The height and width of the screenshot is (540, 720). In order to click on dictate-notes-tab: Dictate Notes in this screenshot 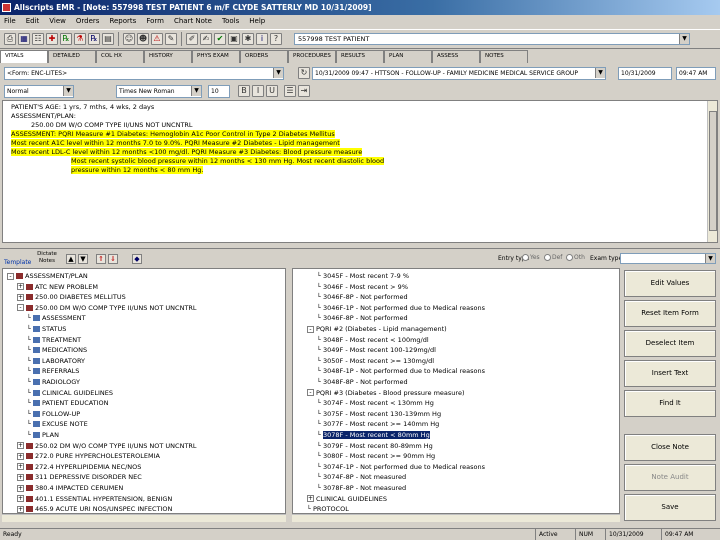, I will do `click(47, 258)`.